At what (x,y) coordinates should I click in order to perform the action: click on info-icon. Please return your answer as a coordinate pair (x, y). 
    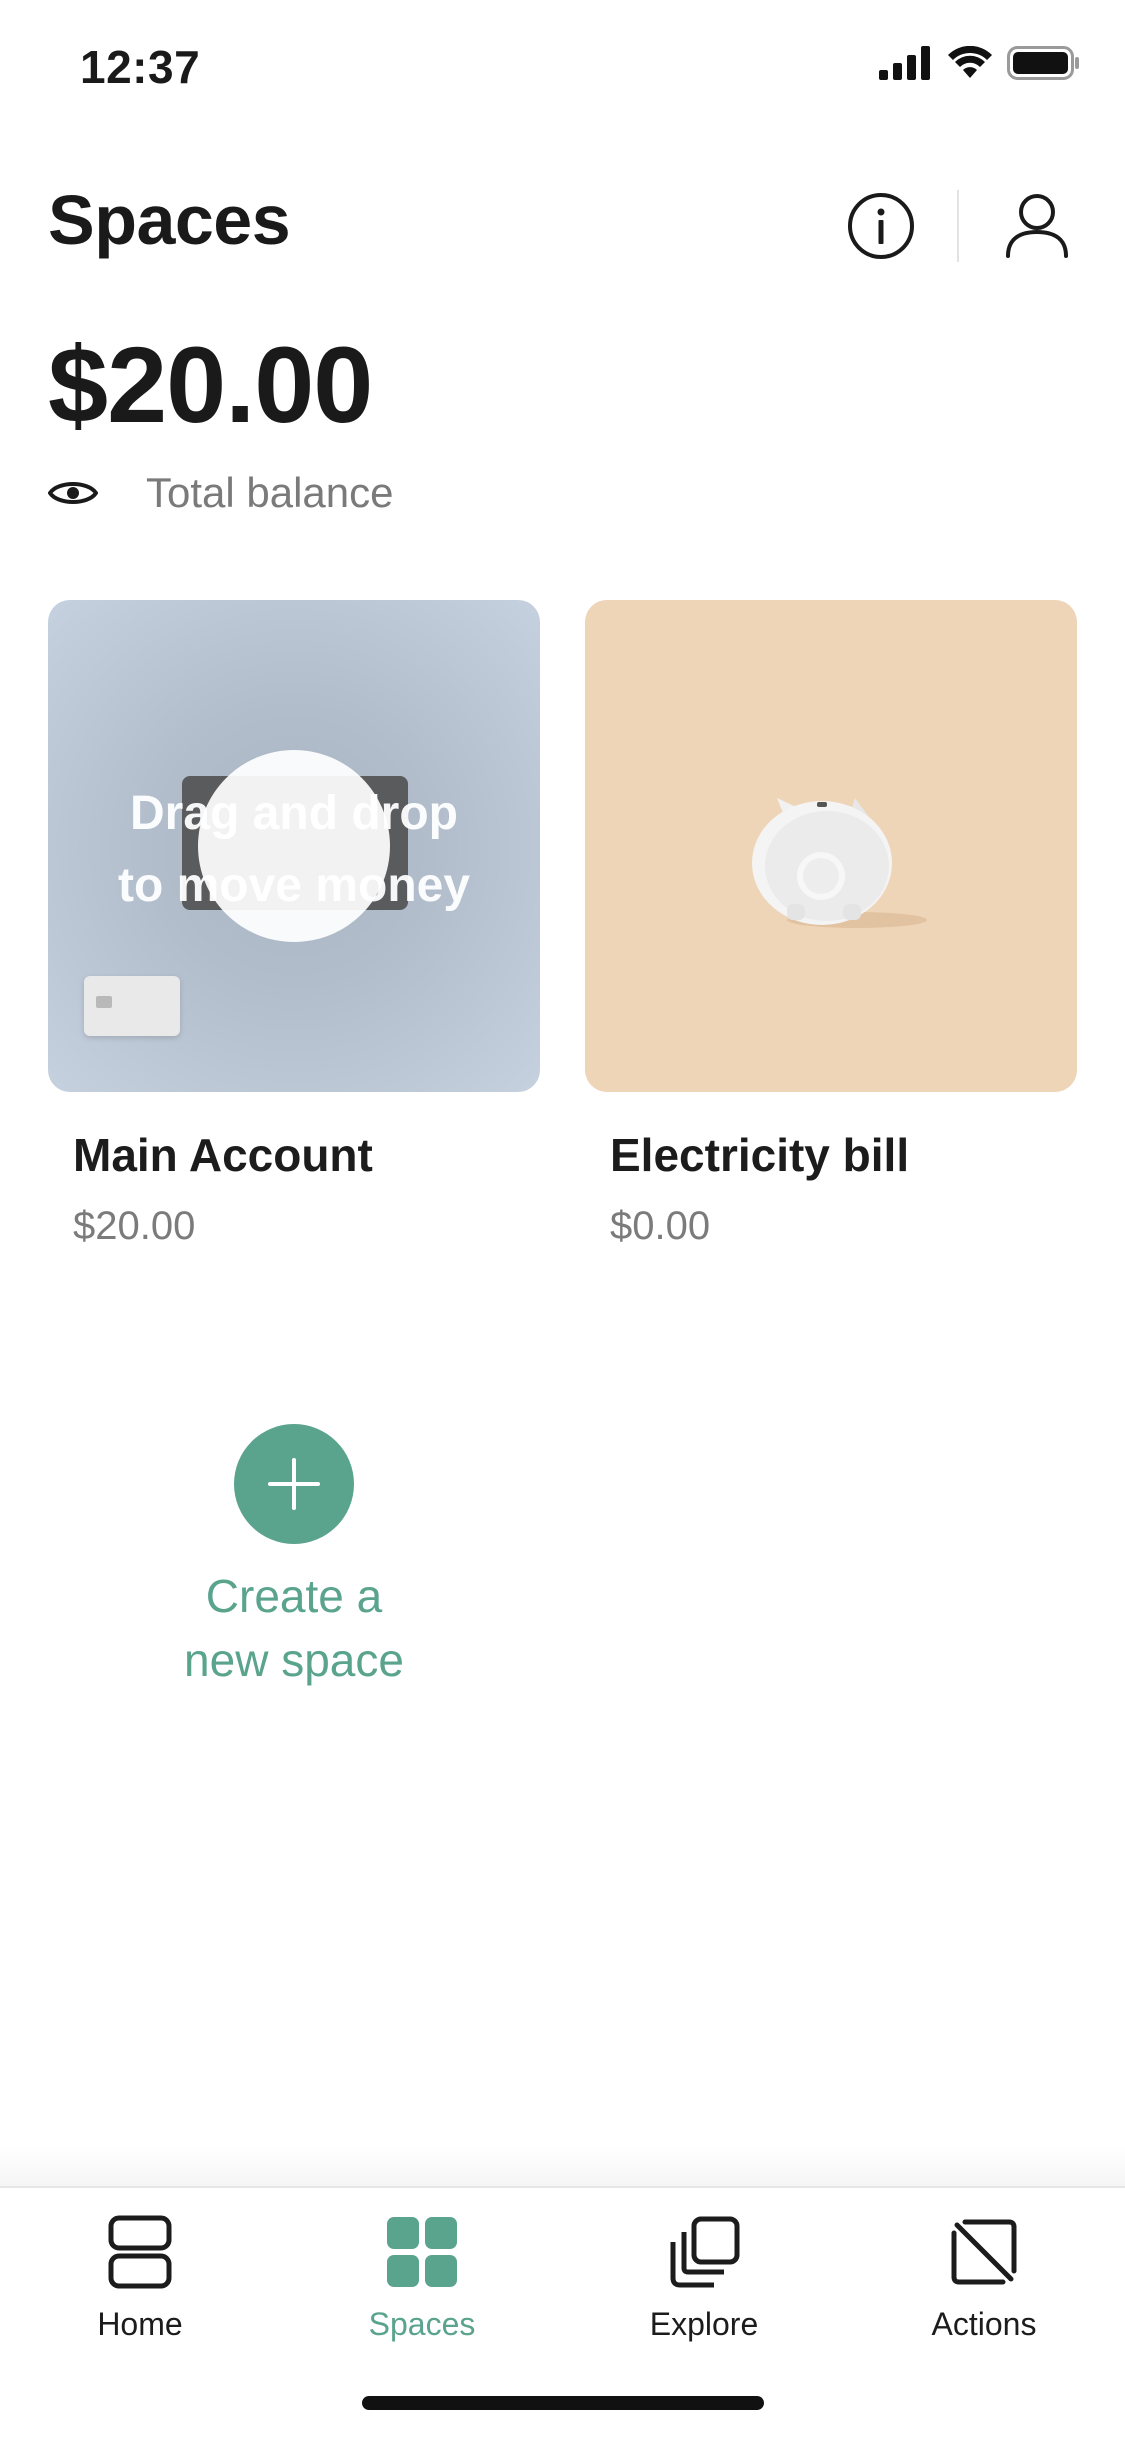
    Looking at the image, I should click on (881, 226).